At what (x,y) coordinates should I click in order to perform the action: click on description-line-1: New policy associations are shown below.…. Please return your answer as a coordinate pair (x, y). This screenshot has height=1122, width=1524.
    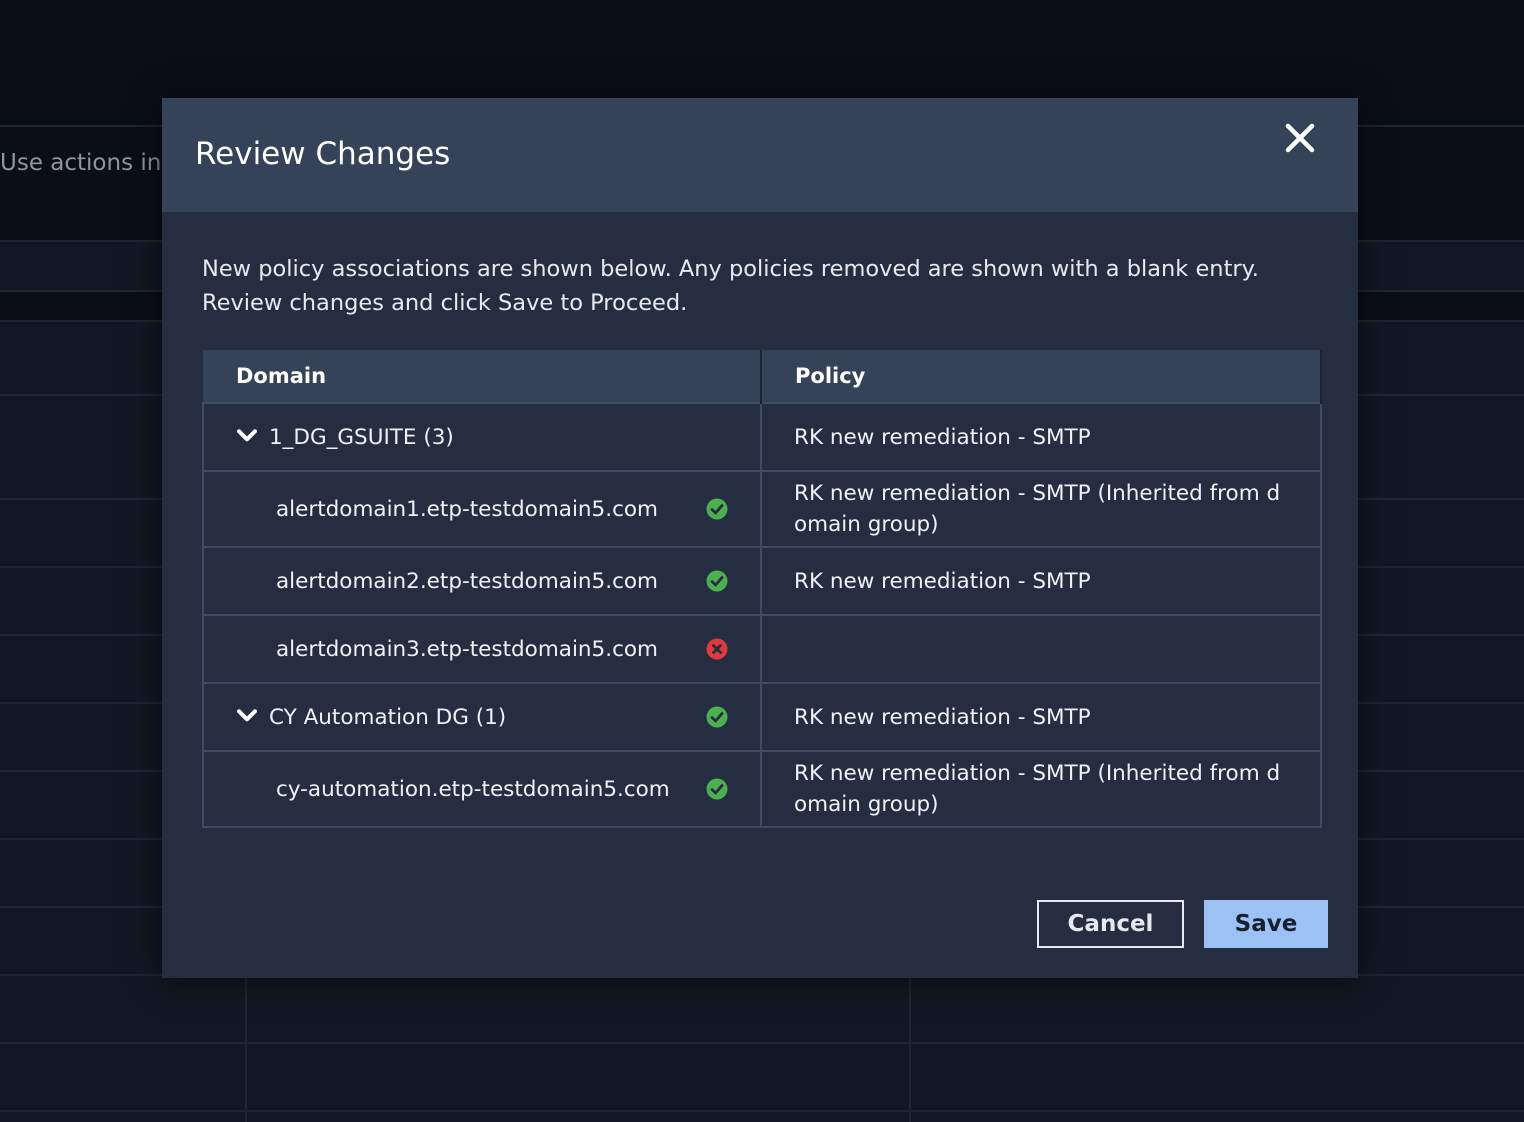
    Looking at the image, I should click on (730, 269).